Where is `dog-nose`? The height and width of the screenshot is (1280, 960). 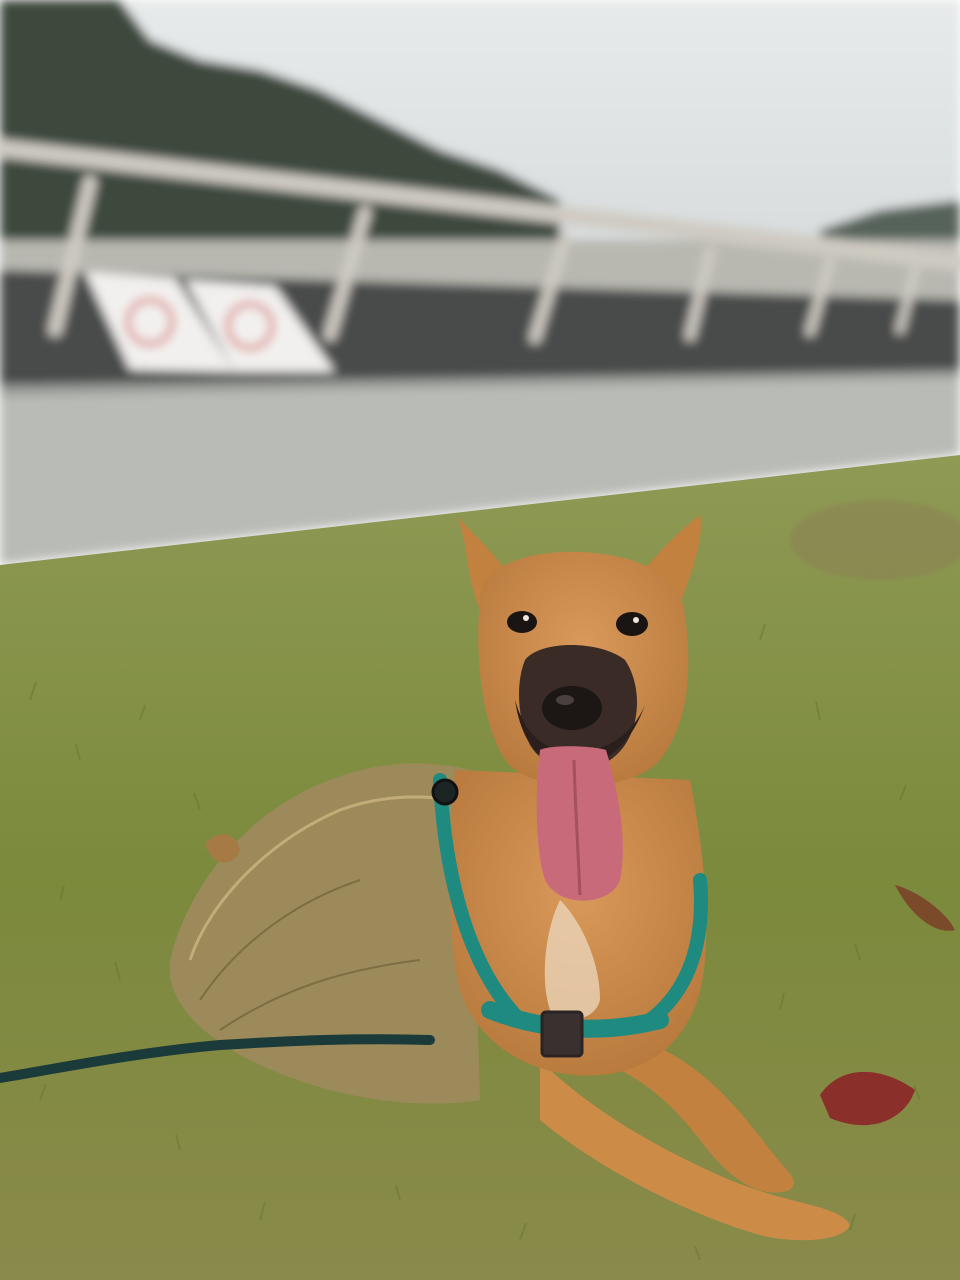 dog-nose is located at coordinates (572, 708).